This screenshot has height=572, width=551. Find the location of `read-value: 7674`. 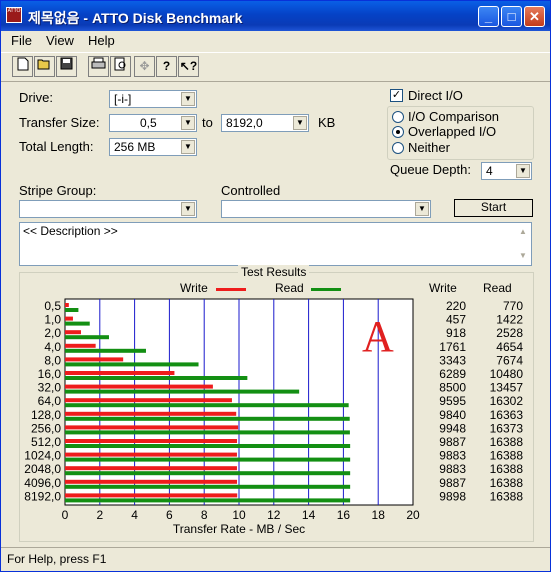

read-value: 7674 is located at coordinates (509, 360).